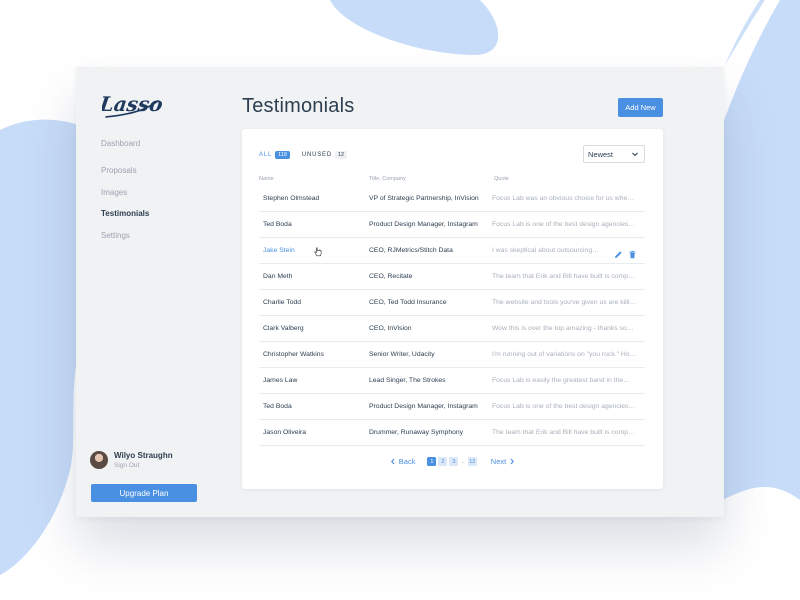  I want to click on sidebar-item-dashboard: Dashboard, so click(125, 144).